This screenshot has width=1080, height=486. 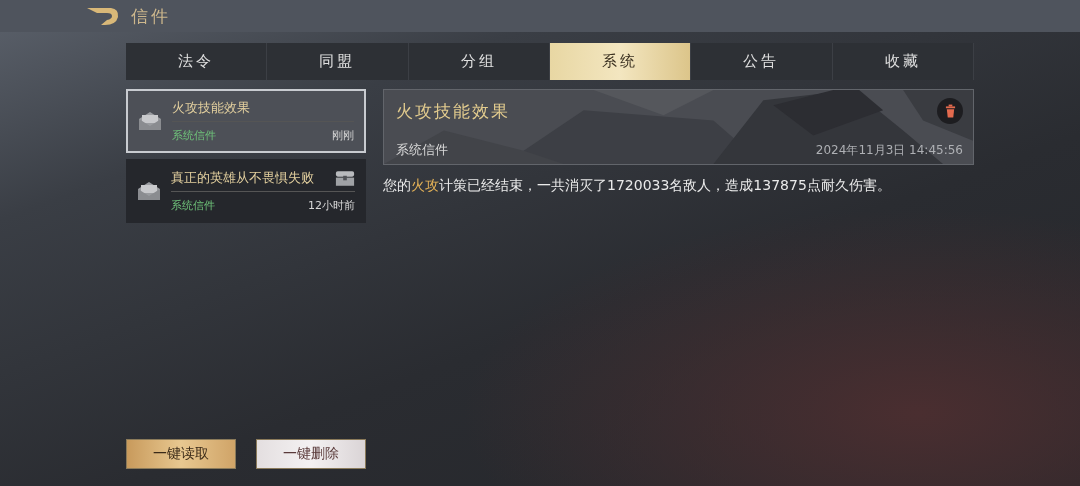 What do you see at coordinates (343, 135) in the screenshot?
I see `mail-time: 刚刚` at bounding box center [343, 135].